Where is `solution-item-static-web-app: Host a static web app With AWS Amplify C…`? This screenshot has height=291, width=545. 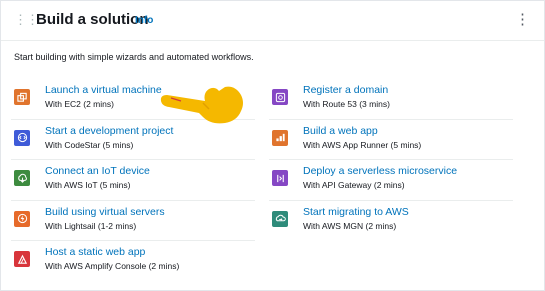 solution-item-static-web-app: Host a static web app With AWS Amplify C… is located at coordinates (133, 261).